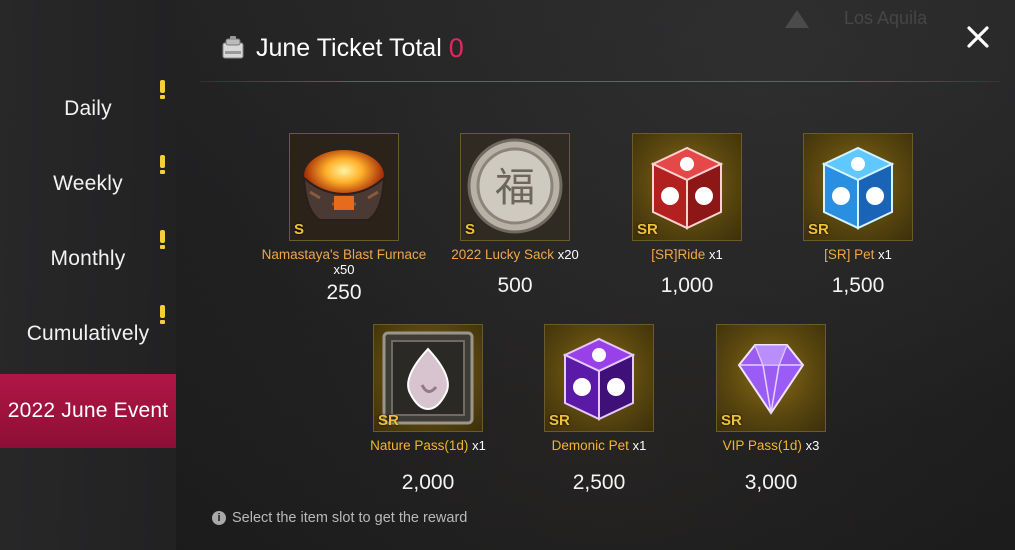 Image resolution: width=1015 pixels, height=550 pixels. I want to click on reward-ticket-cost: 2,500, so click(599, 482).